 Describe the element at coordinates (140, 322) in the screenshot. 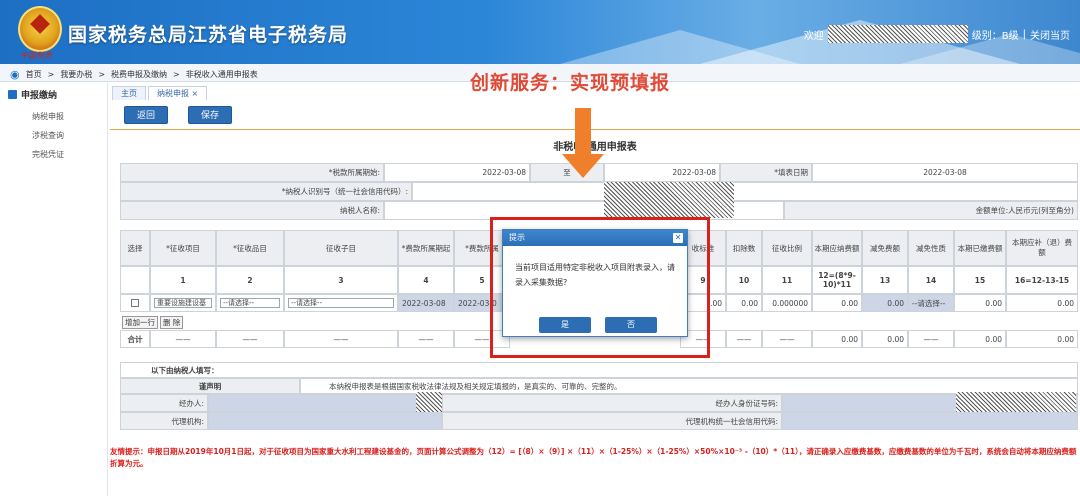

I see `add-row-button: 增加一行` at that location.